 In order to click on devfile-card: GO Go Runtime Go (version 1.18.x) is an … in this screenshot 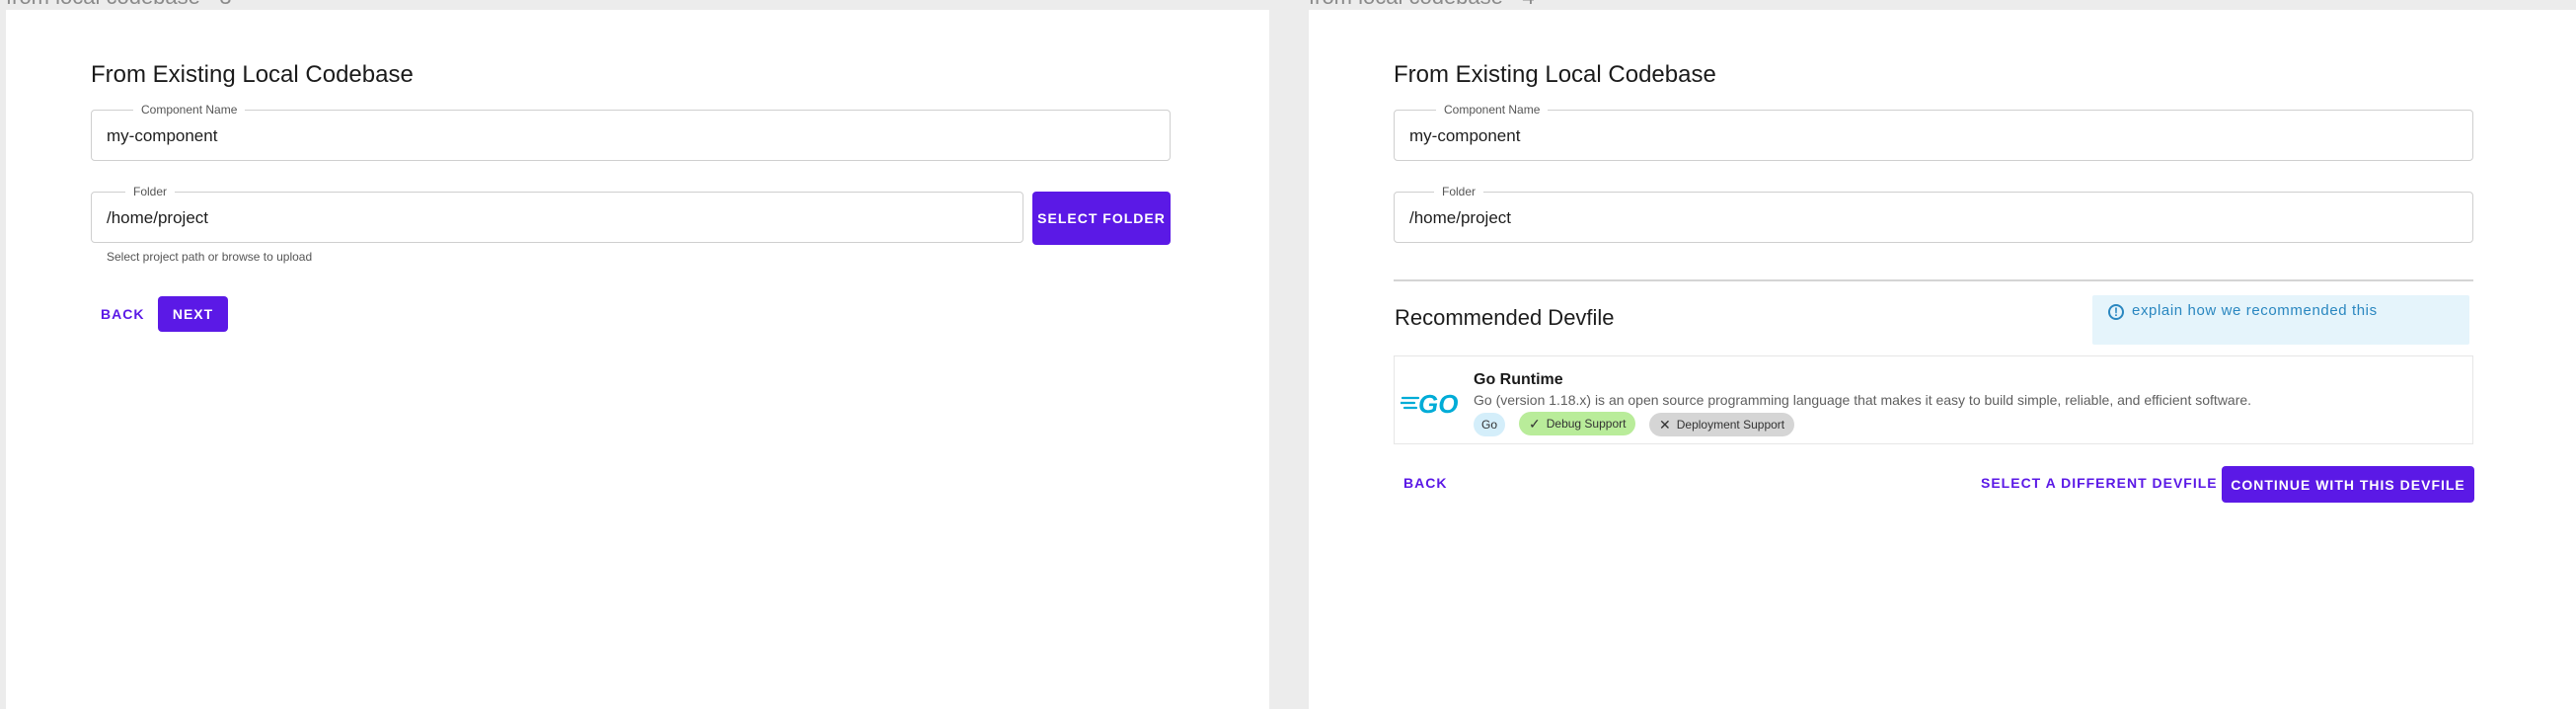, I will do `click(1933, 399)`.